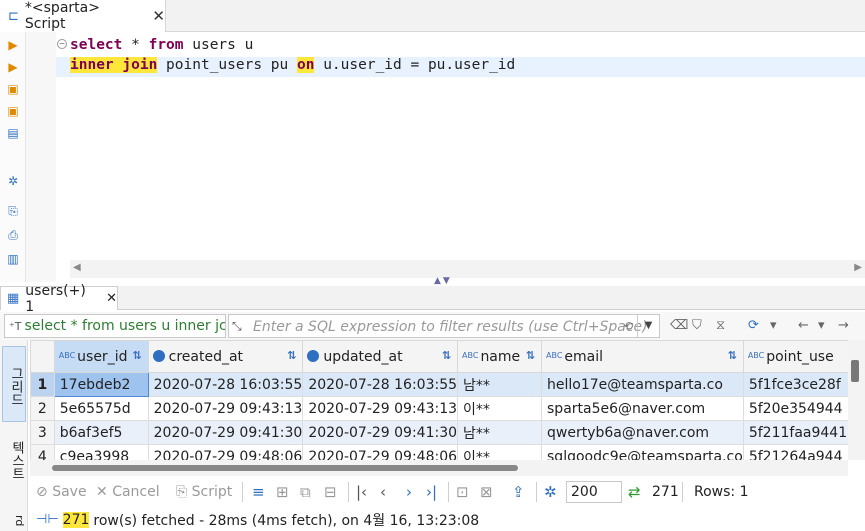  What do you see at coordinates (13, 45) in the screenshot?
I see `execute-statement-icon: ▶` at bounding box center [13, 45].